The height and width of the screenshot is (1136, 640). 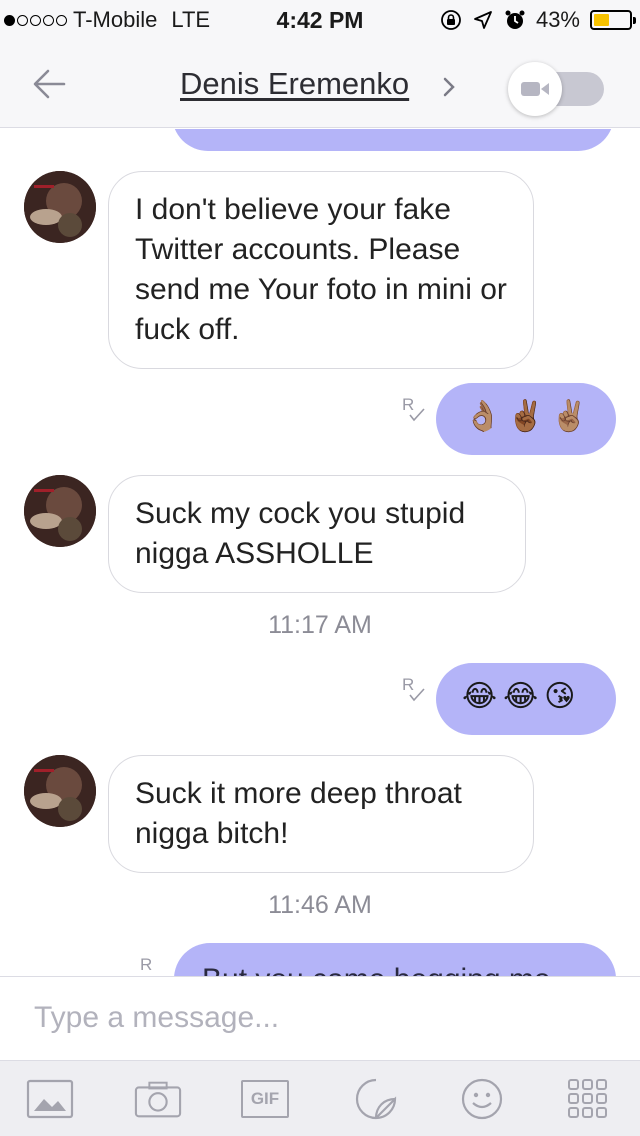 What do you see at coordinates (613, 20) in the screenshot?
I see `battery-icon` at bounding box center [613, 20].